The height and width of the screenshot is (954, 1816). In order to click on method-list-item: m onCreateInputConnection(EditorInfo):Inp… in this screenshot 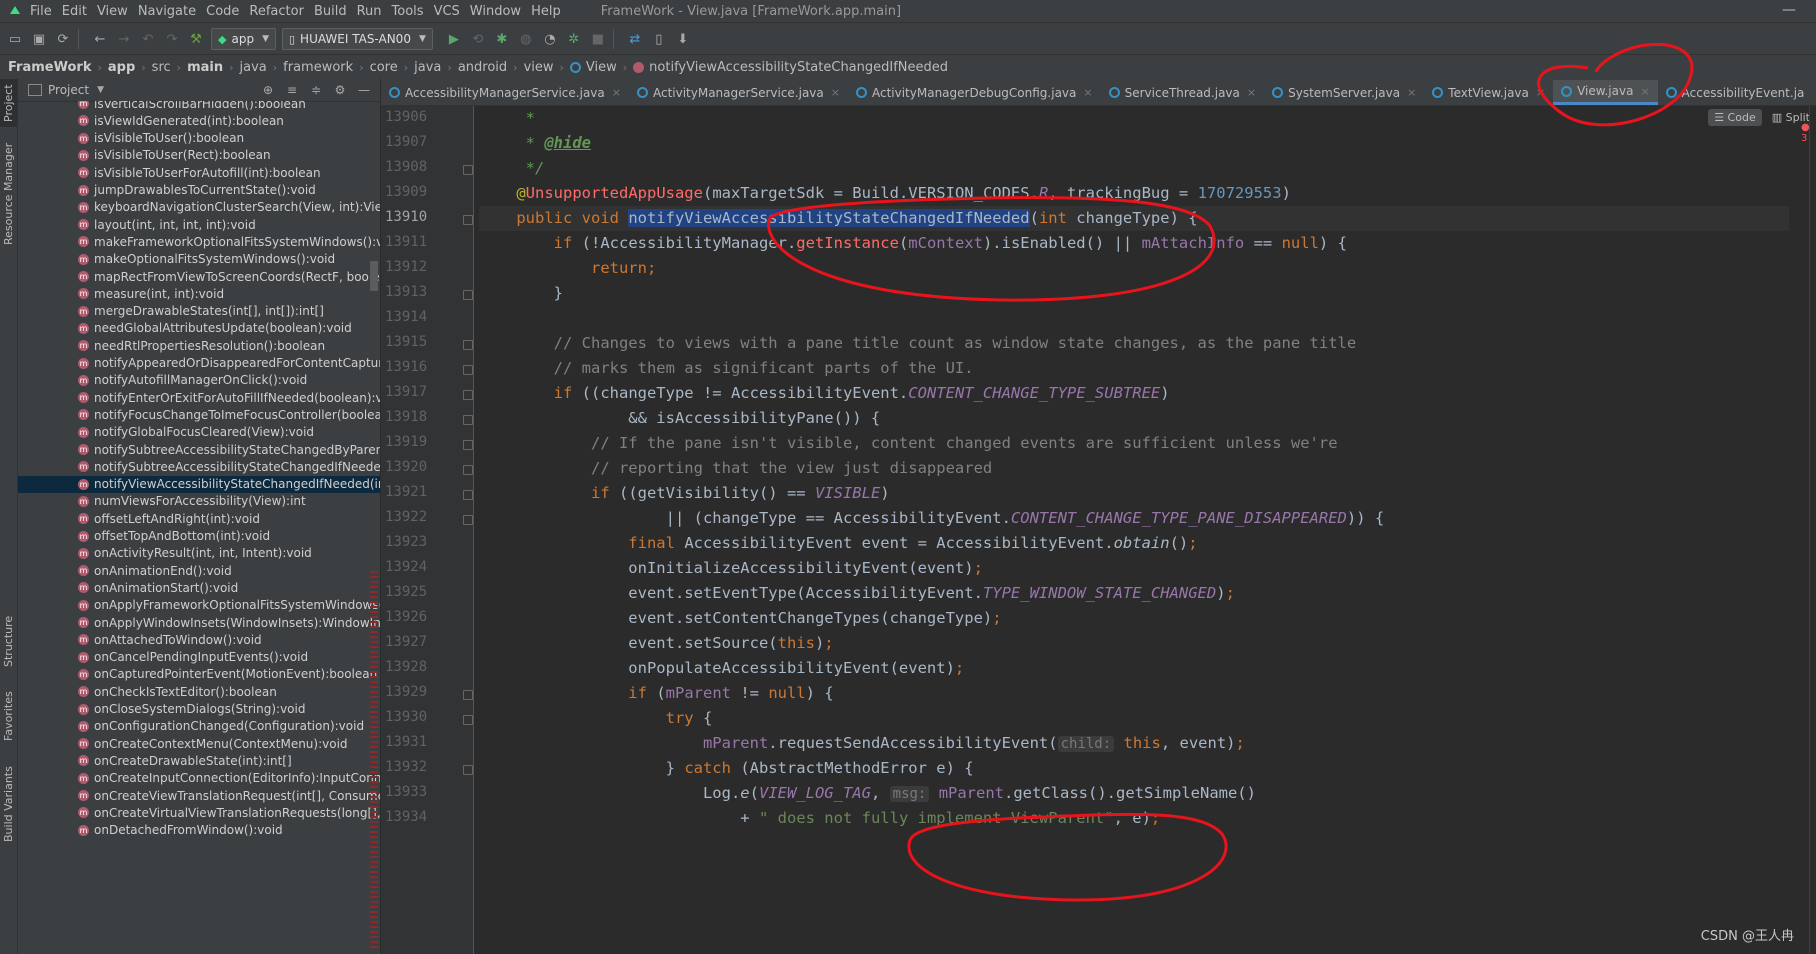, I will do `click(229, 778)`.